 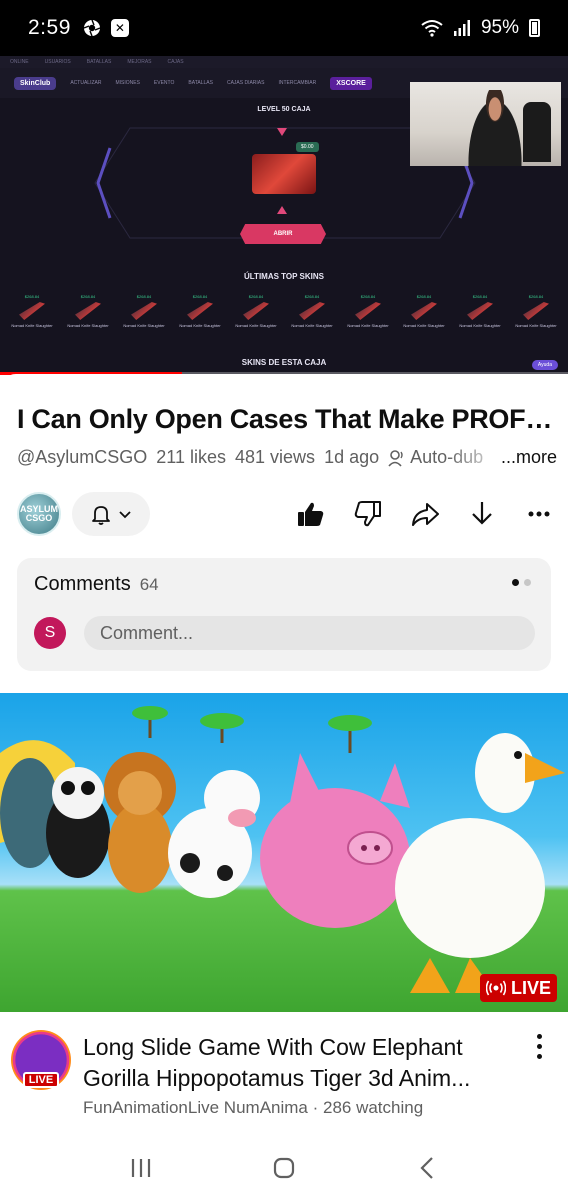 I want to click on battery-percent: 95%, so click(x=499, y=27).